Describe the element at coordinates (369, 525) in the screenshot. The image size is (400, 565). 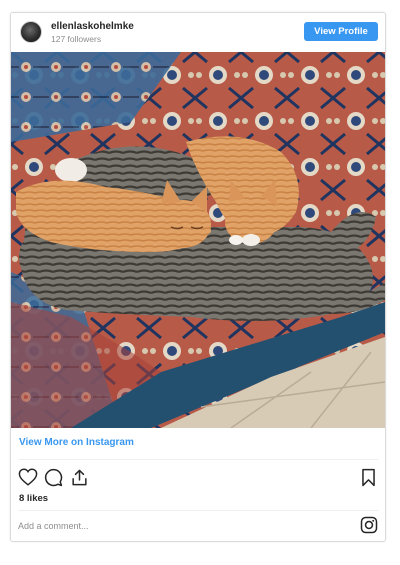
I see `instagram-icon` at that location.